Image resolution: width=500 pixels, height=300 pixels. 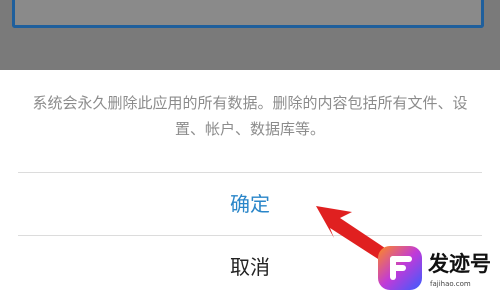 I want to click on brand-logo-icon, so click(x=400, y=268).